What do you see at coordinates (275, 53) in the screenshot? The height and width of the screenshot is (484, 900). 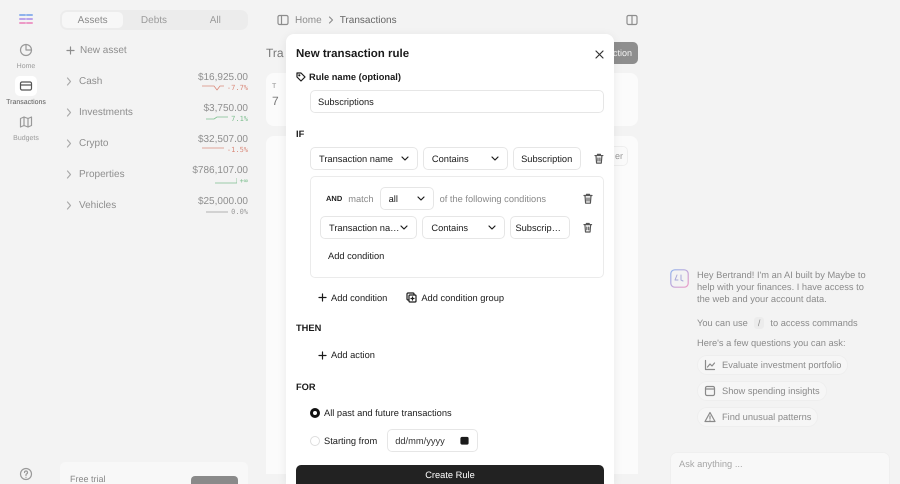 I see `page-title: Tra` at bounding box center [275, 53].